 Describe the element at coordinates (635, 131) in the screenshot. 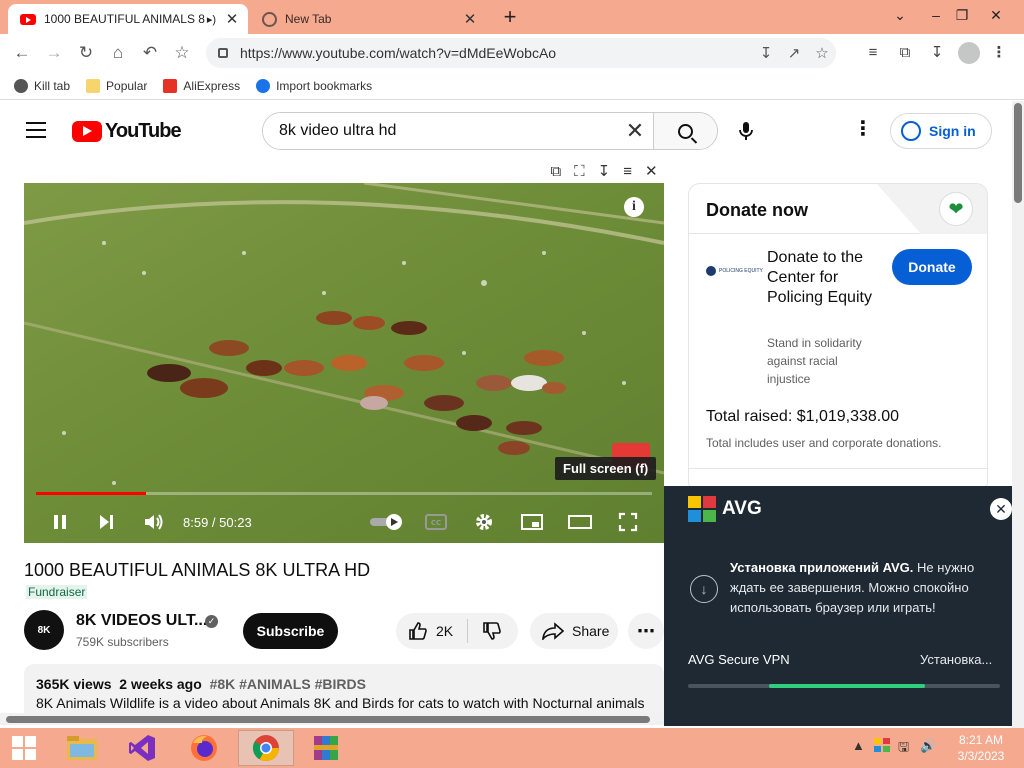

I see `clear-search-icon: ✕` at that location.